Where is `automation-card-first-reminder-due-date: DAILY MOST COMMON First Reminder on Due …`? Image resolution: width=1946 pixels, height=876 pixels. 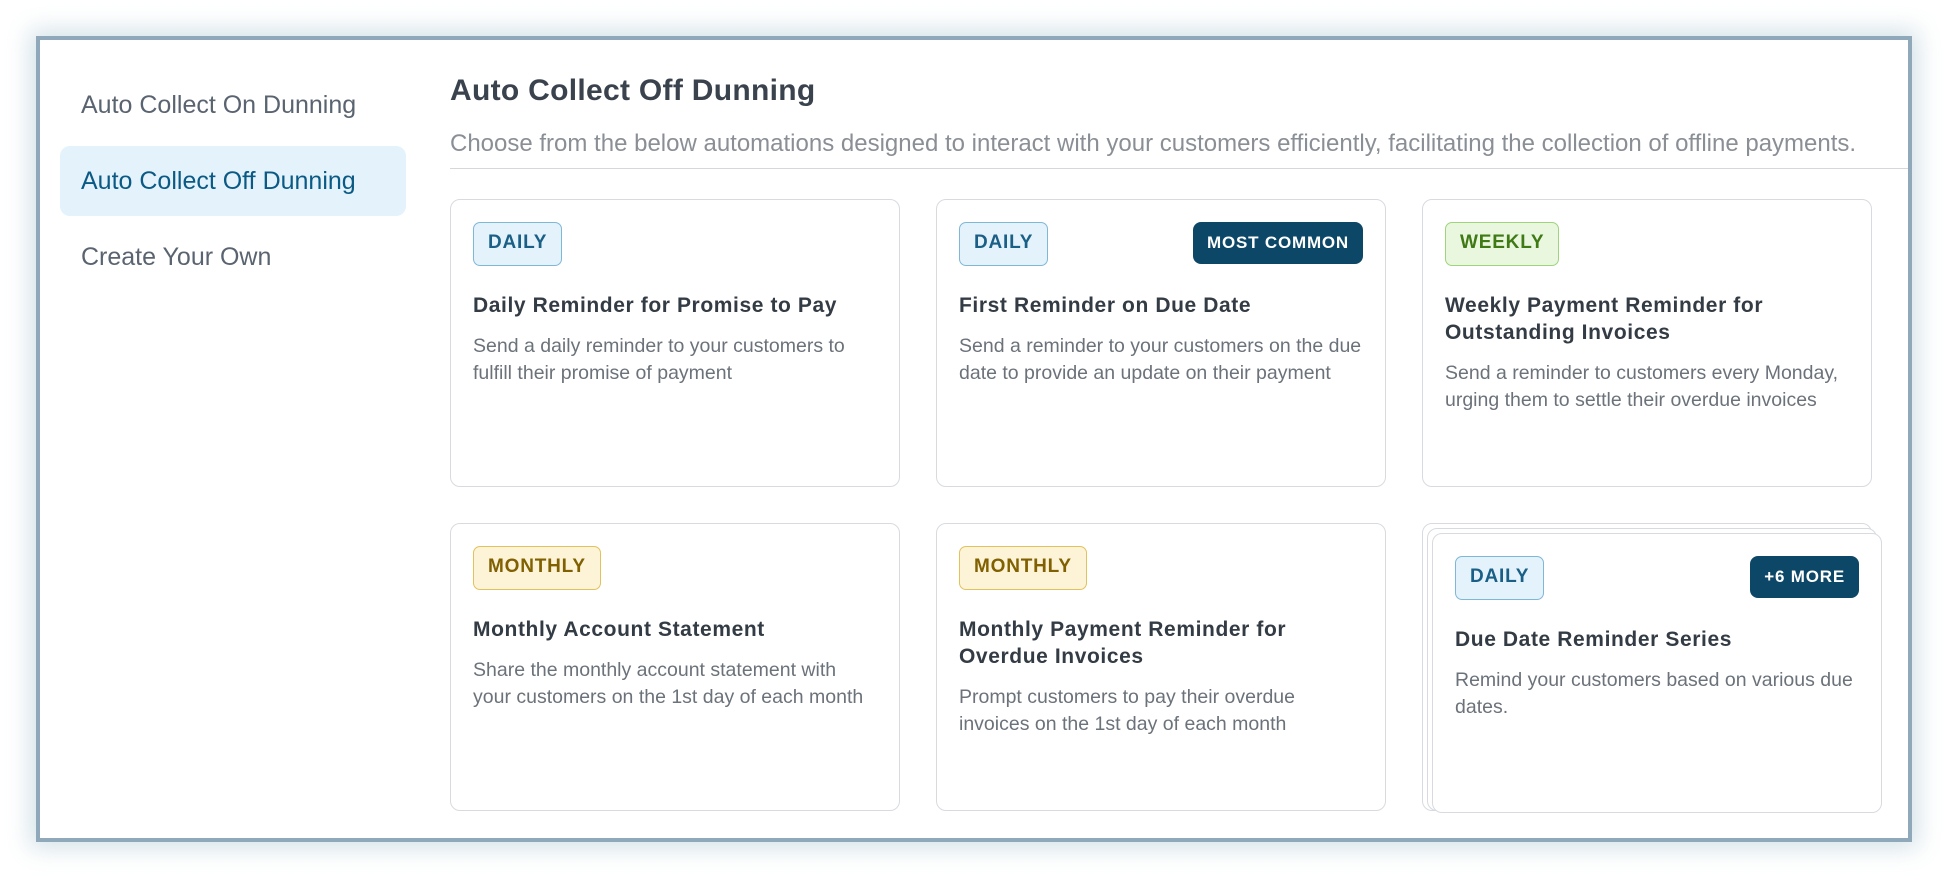 automation-card-first-reminder-due-date: DAILY MOST COMMON First Reminder on Due … is located at coordinates (1161, 343).